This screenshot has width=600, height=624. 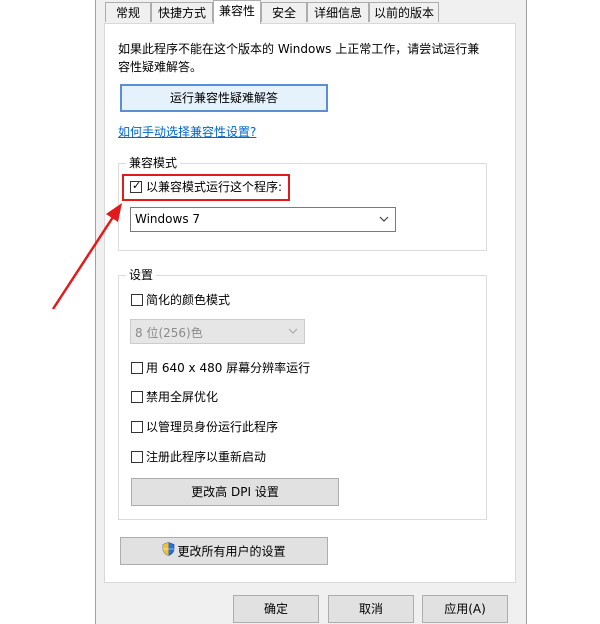 What do you see at coordinates (137, 457) in the screenshot?
I see `register-restart-checkbox` at bounding box center [137, 457].